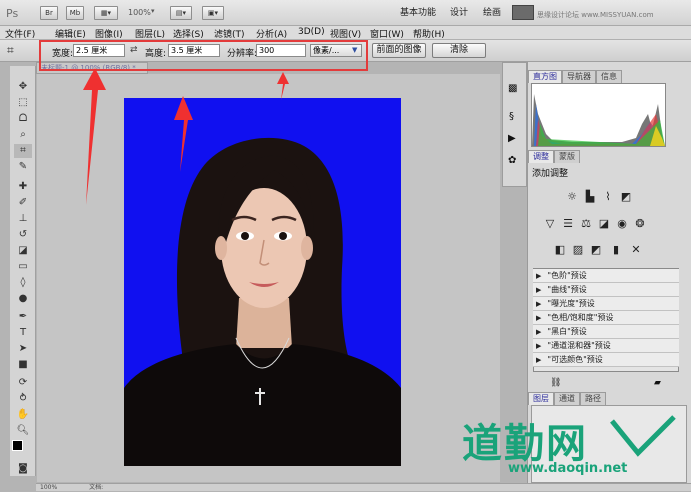  What do you see at coordinates (608, 197) in the screenshot?
I see `curves-icon: ⌇` at bounding box center [608, 197].